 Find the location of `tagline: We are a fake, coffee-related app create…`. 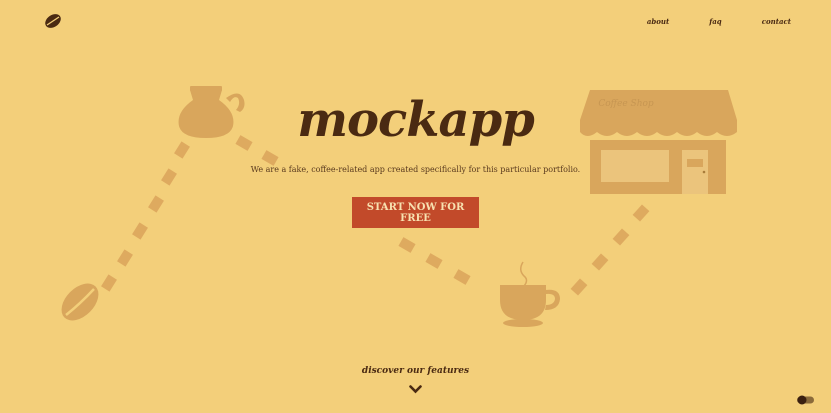

tagline: We are a fake, coffee-related app create… is located at coordinates (415, 169).